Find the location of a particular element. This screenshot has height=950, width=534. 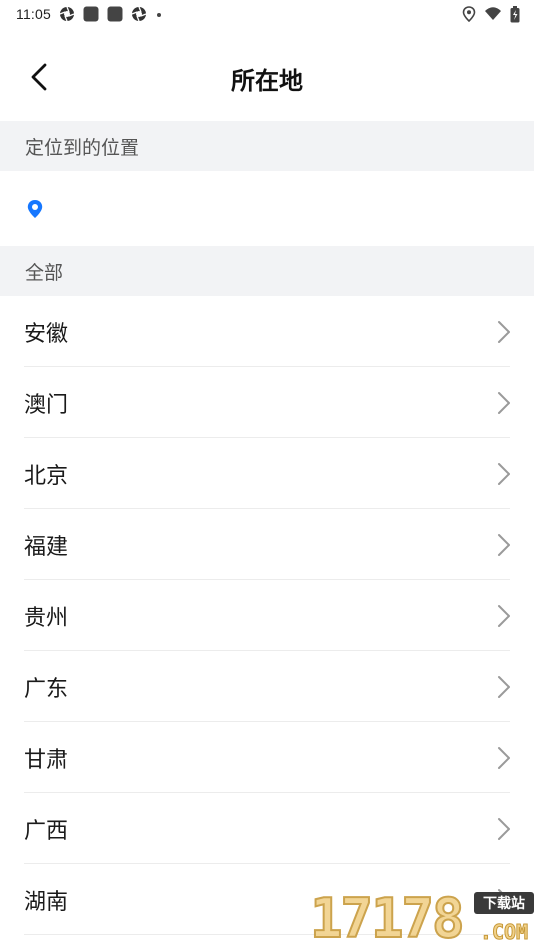

region-label: 福建 is located at coordinates (46, 547).